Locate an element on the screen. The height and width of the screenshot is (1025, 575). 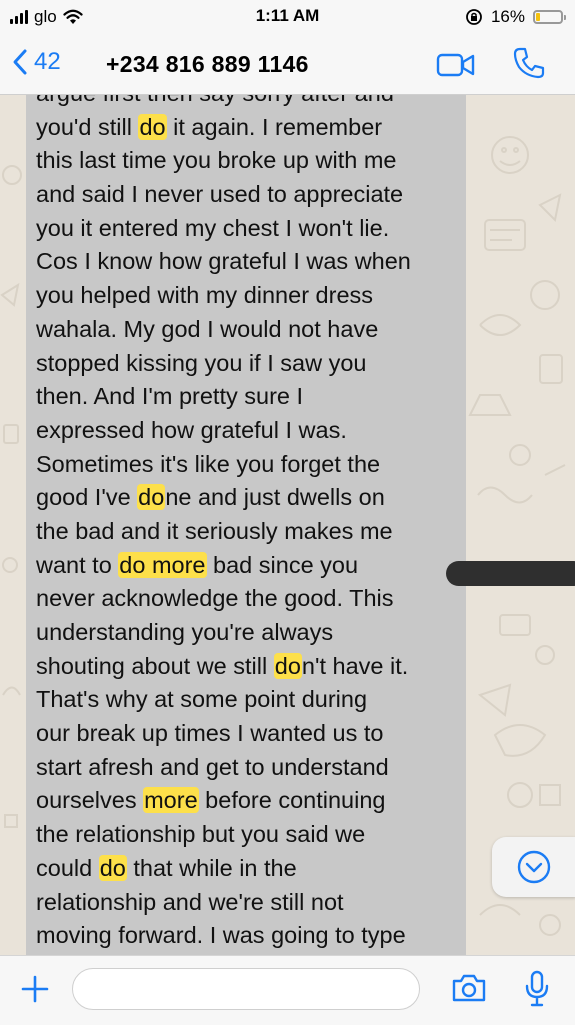
message-text-segment: you'd still is located at coordinates (87, 126).